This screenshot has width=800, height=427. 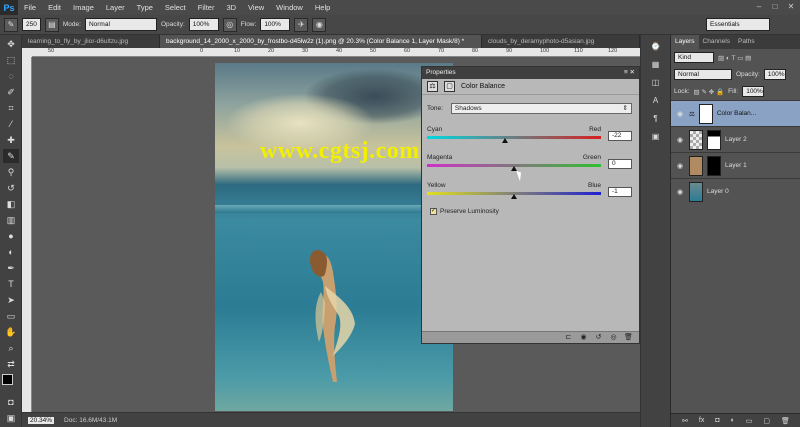 I want to click on healing-tool-icon: ✚, so click(x=11, y=140).